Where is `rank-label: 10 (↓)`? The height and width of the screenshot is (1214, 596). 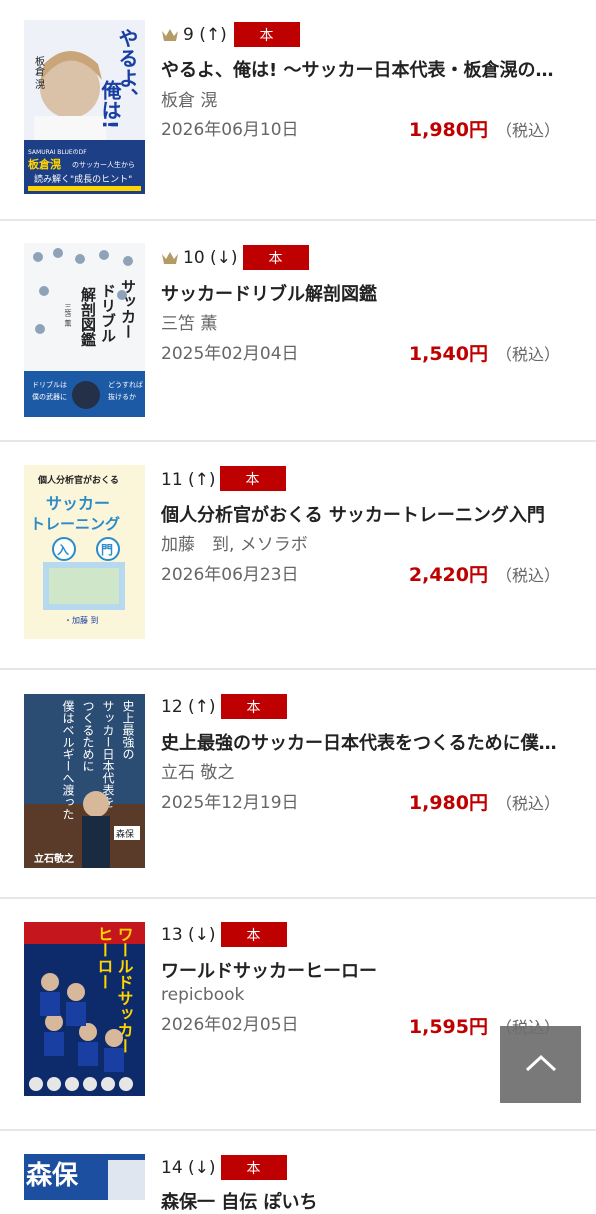 rank-label: 10 (↓) is located at coordinates (210, 258).